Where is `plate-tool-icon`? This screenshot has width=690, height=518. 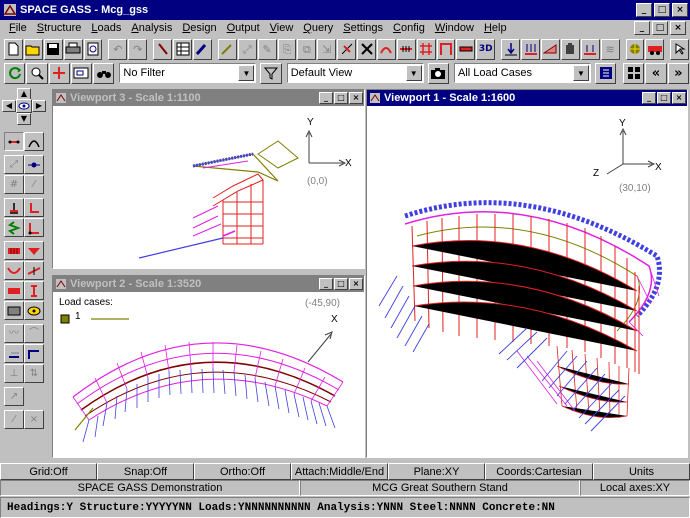
plate-tool-icon is located at coordinates (14, 250).